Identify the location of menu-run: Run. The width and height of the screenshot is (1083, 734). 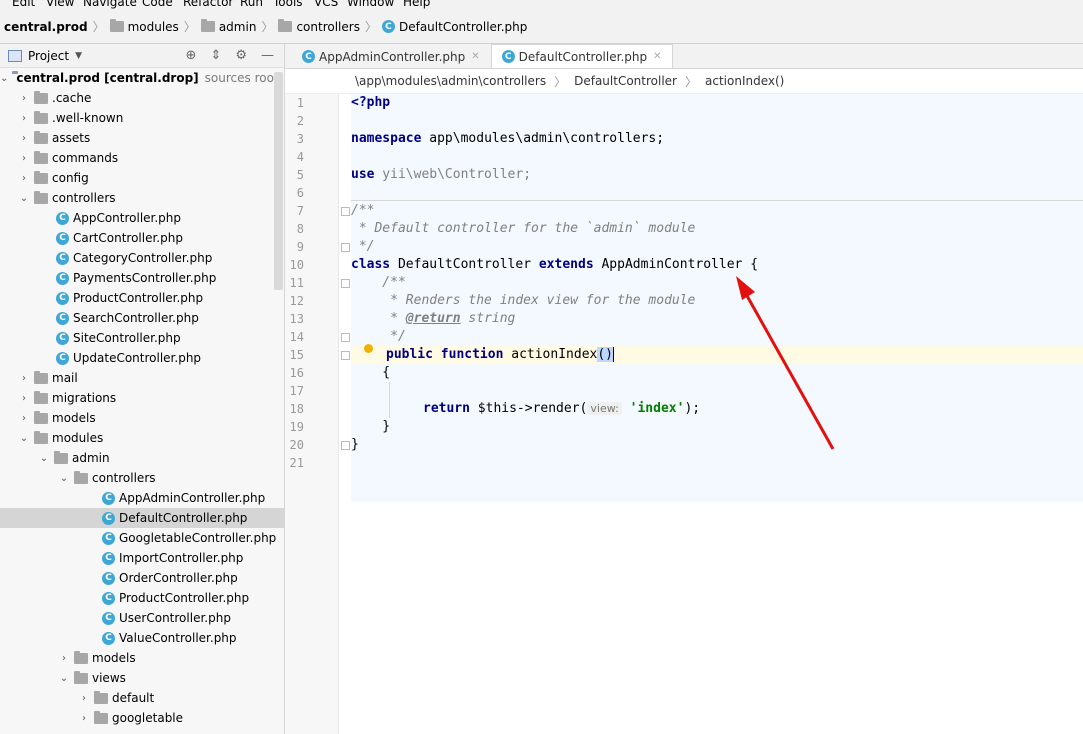
(251, 4).